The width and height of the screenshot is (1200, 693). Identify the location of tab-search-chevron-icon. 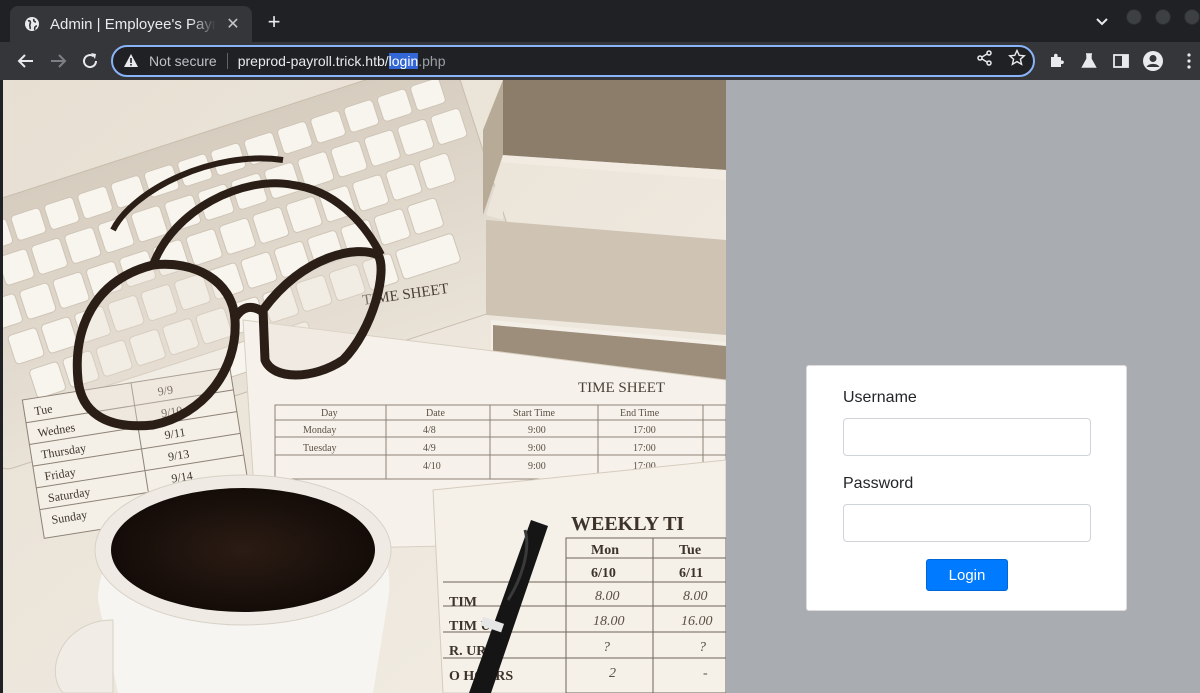
(1102, 21).